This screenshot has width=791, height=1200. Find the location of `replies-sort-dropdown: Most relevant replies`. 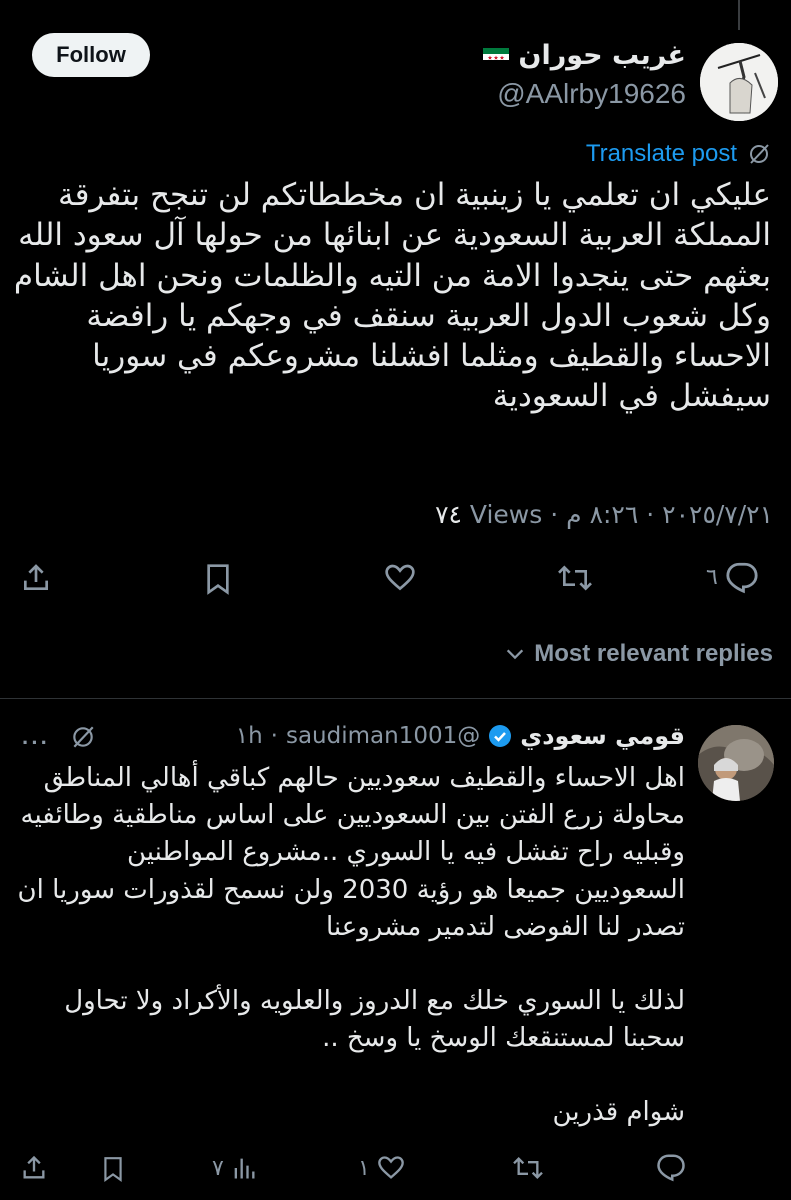

replies-sort-dropdown: Most relevant replies is located at coordinates (638, 654).